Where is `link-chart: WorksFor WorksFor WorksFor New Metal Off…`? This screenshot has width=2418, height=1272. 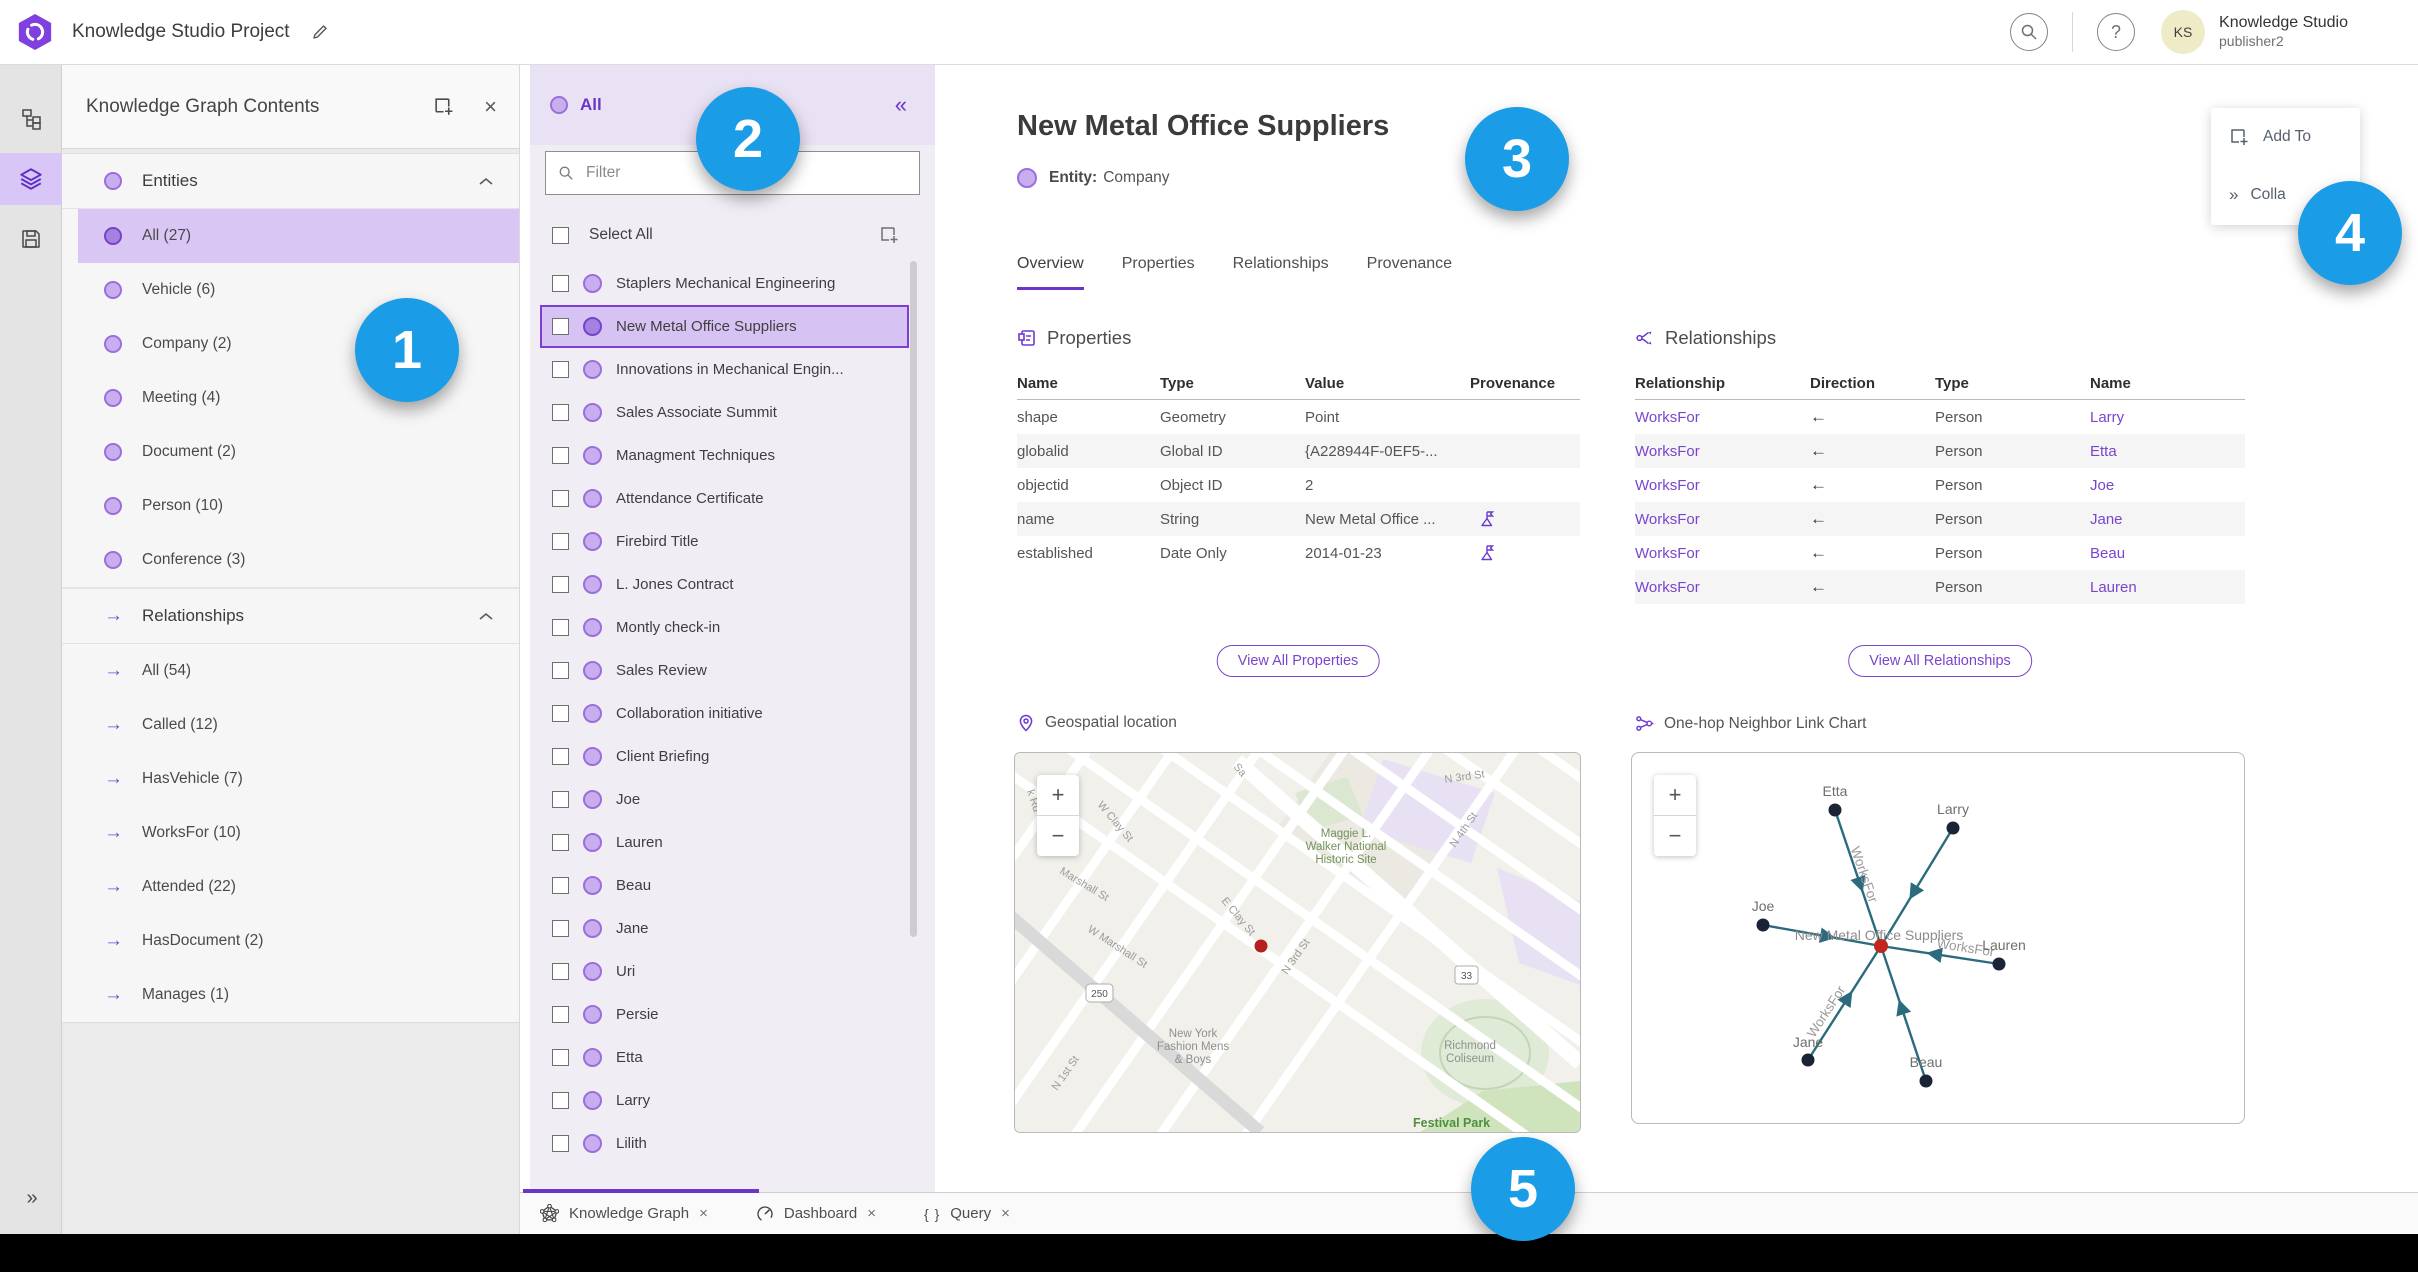 link-chart: WorksFor WorksFor WorksFor New Metal Off… is located at coordinates (1938, 938).